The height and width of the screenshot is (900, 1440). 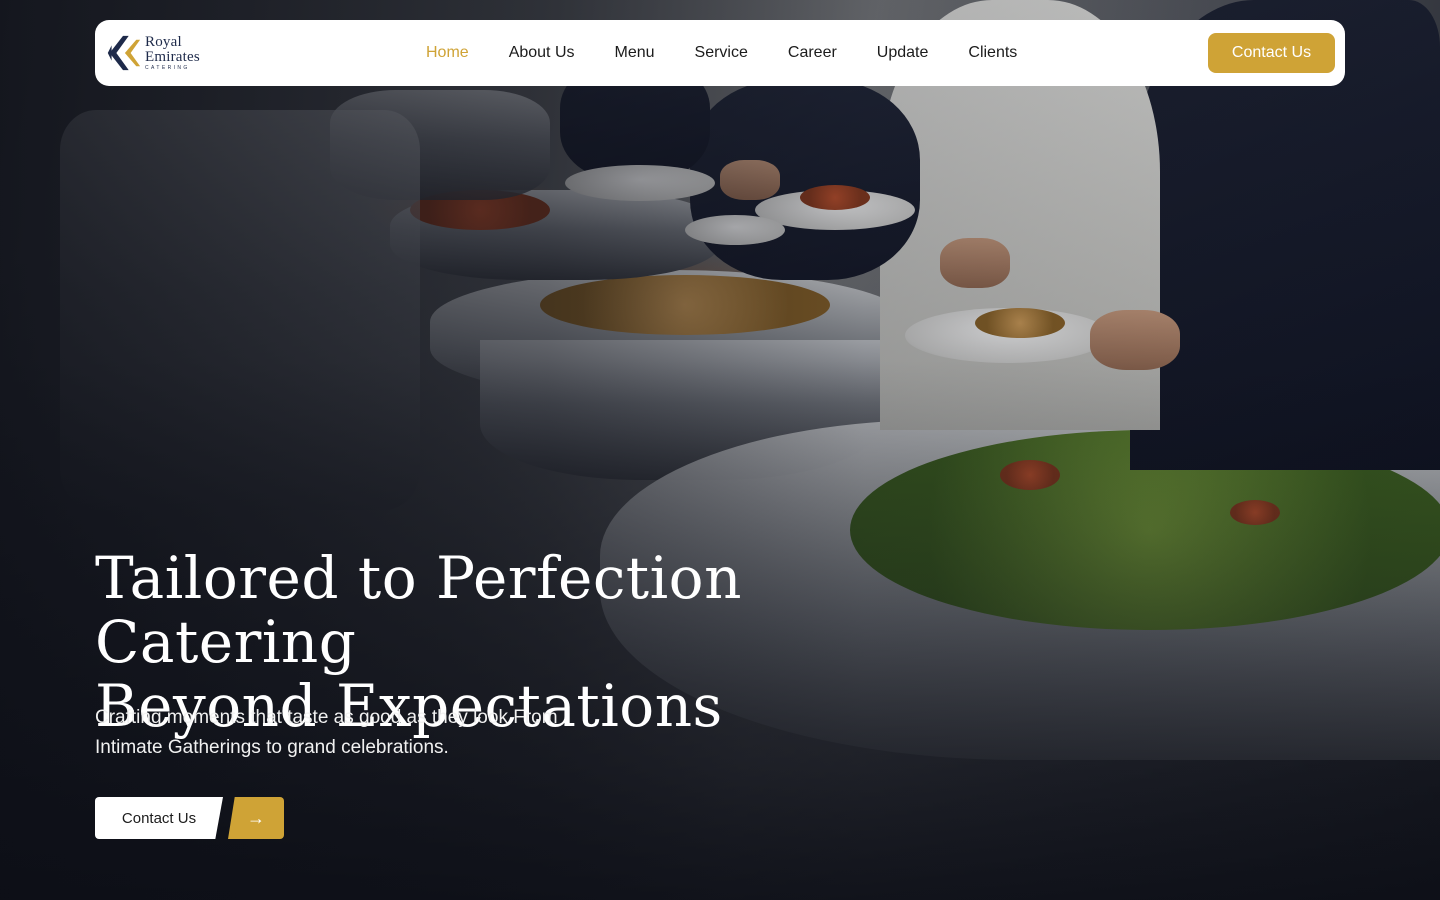 What do you see at coordinates (163, 42) in the screenshot?
I see `logo-name-line1: Royal` at bounding box center [163, 42].